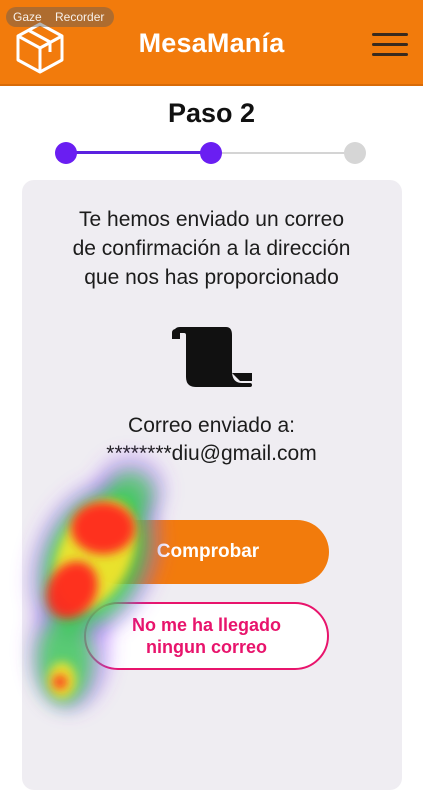 The height and width of the screenshot is (807, 423). I want to click on email-address: ********diu@gmail.com, so click(211, 453).